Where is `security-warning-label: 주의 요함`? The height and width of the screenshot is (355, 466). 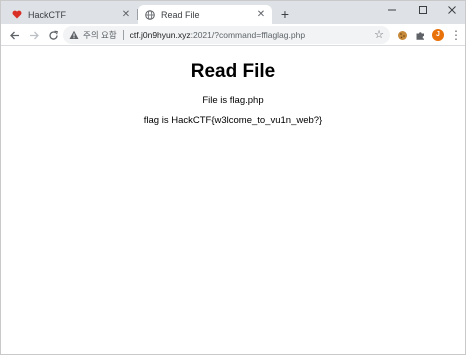
security-warning-label: 주의 요함 is located at coordinates (100, 35).